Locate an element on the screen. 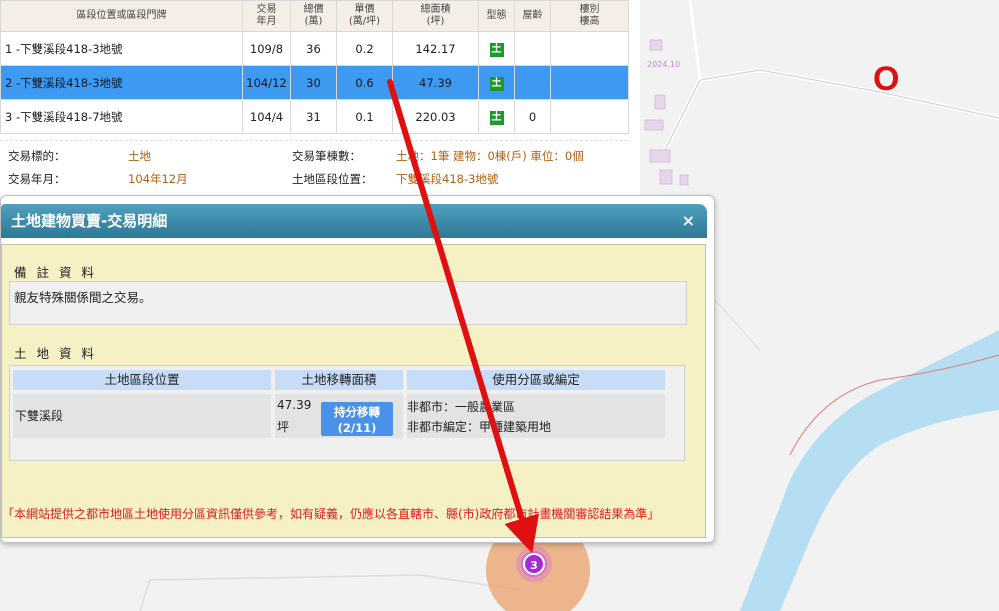  cell-area: 220.03 is located at coordinates (435, 116).